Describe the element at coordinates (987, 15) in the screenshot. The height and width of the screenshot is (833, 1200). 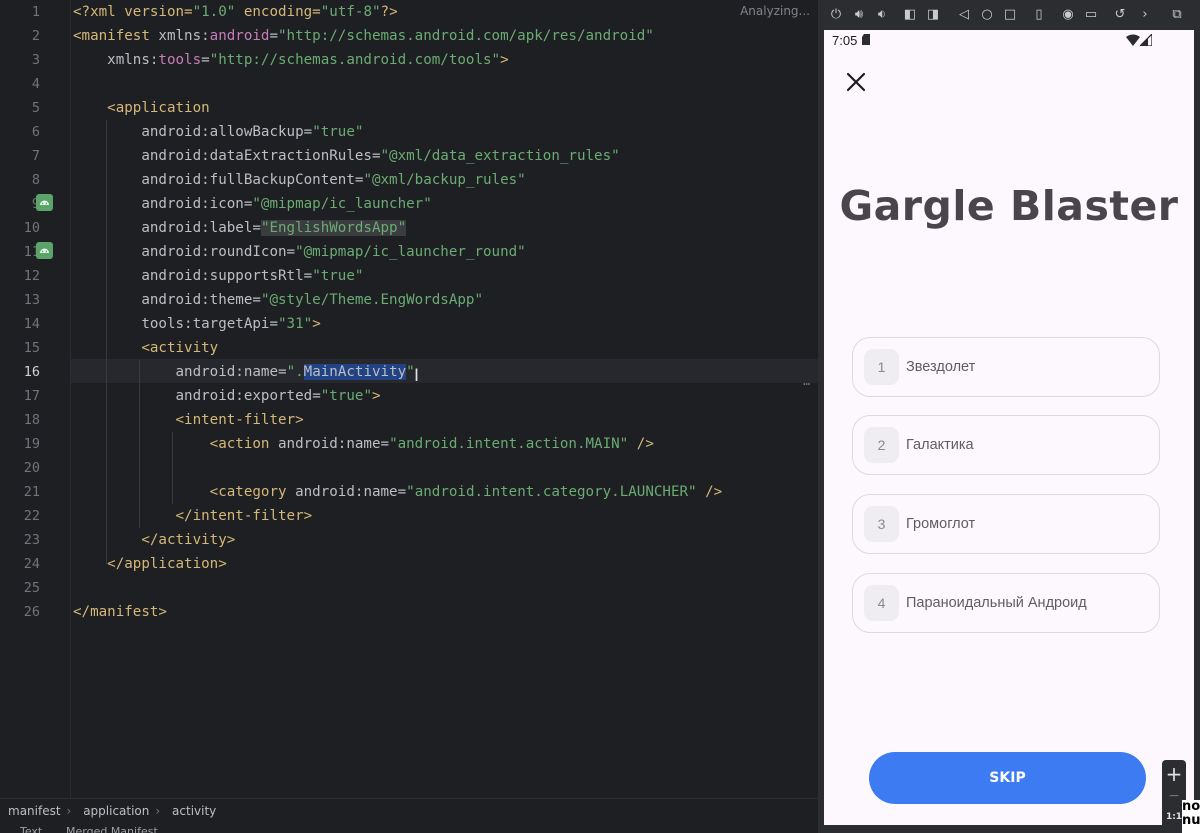
I see `home-icon: ○` at that location.